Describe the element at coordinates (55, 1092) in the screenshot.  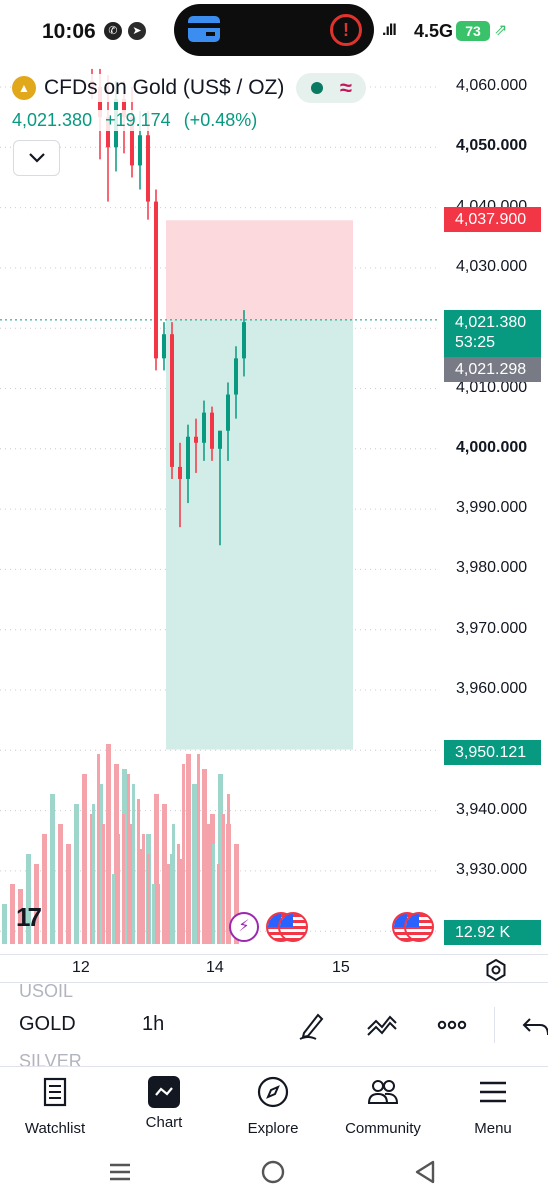
I see `watchlist-icon` at that location.